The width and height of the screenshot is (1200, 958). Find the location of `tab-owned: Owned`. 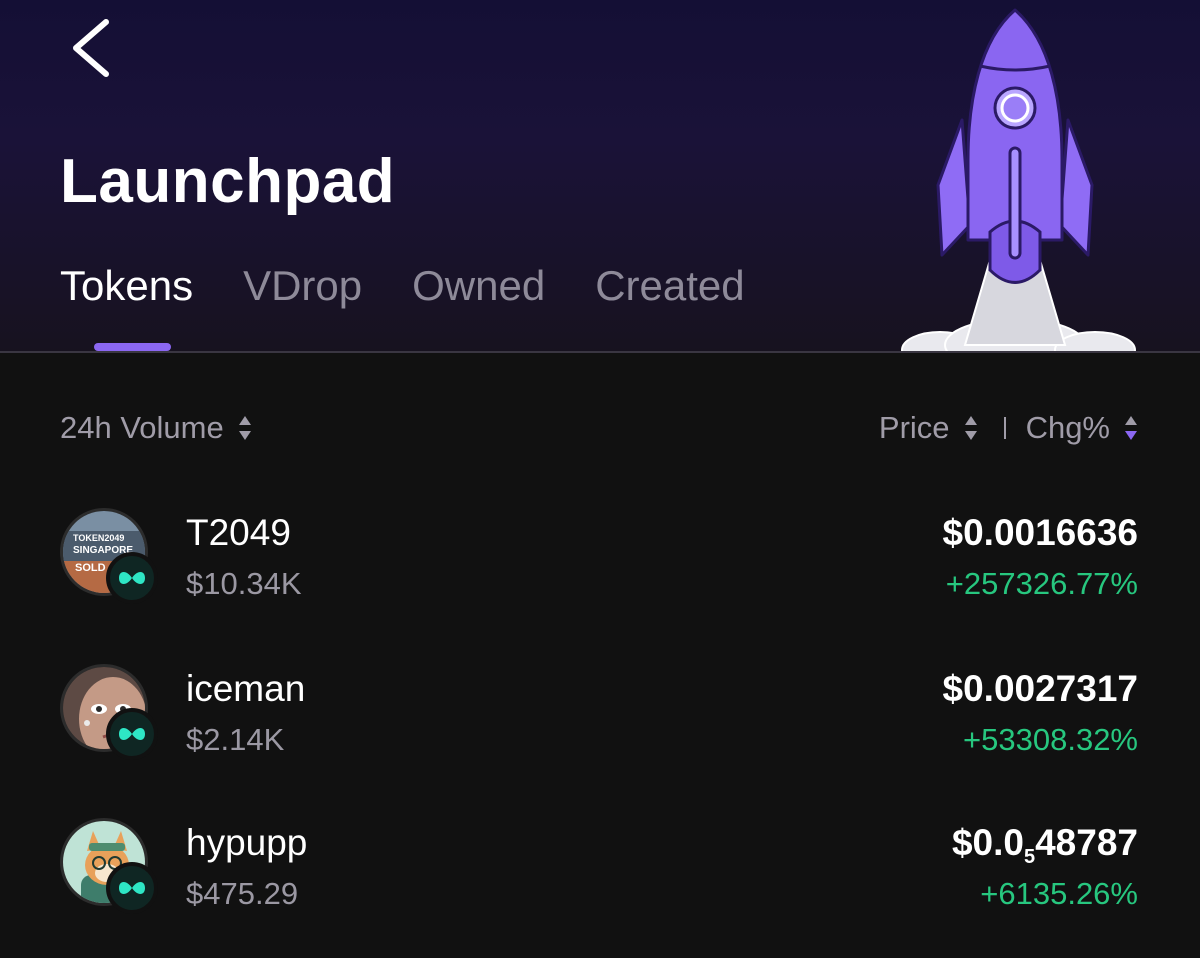

tab-owned: Owned is located at coordinates (478, 302).